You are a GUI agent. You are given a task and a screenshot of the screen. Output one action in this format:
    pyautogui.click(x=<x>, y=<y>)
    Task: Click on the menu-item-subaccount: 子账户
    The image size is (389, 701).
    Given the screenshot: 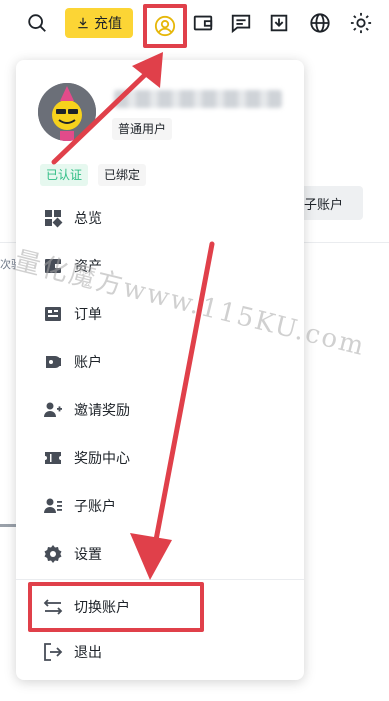 What is the action you would take?
    pyautogui.click(x=160, y=506)
    